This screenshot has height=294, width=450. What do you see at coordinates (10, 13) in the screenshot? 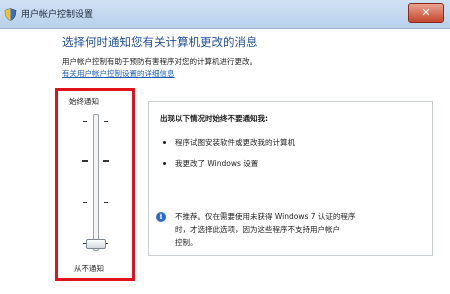
I see `shield-icon` at bounding box center [10, 13].